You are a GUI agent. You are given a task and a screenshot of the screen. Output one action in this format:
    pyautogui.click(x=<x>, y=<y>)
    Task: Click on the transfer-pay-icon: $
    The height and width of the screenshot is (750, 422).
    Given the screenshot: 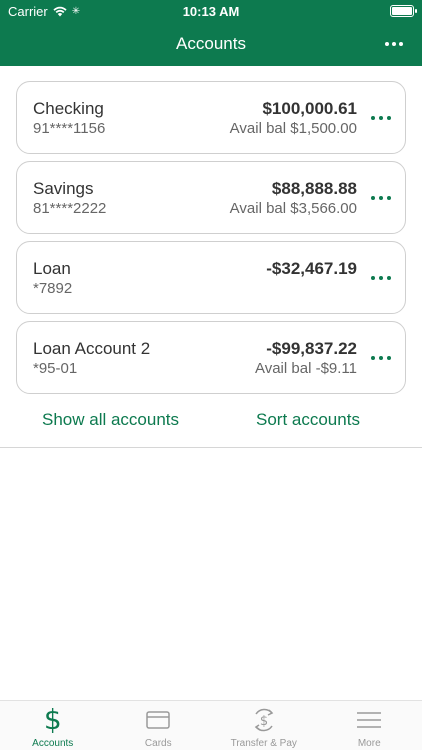 What is the action you would take?
    pyautogui.click(x=264, y=720)
    